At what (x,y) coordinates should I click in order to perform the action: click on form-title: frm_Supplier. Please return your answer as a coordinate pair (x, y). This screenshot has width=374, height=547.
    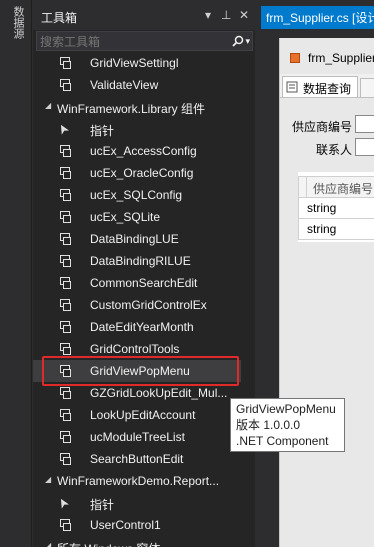
    Looking at the image, I should click on (341, 58).